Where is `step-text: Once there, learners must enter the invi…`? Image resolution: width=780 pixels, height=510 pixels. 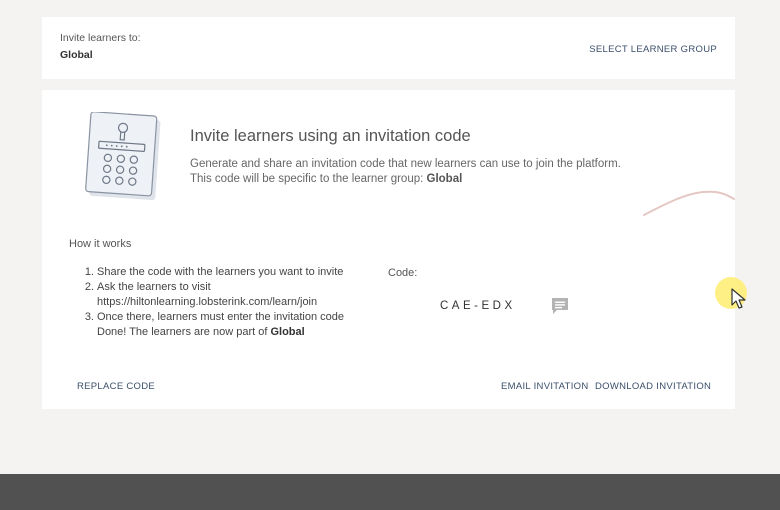
step-text: Once there, learners must enter the invi… is located at coordinates (221, 317).